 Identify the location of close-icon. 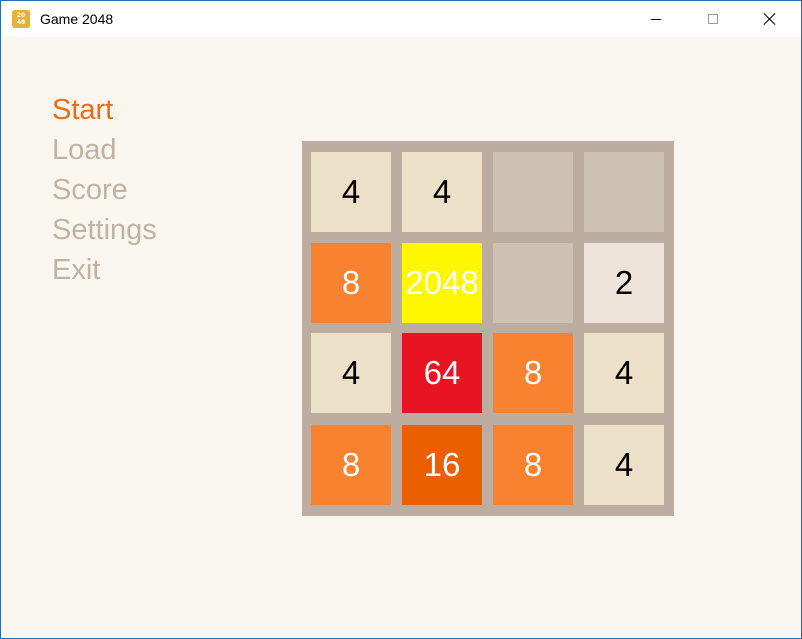
(770, 19).